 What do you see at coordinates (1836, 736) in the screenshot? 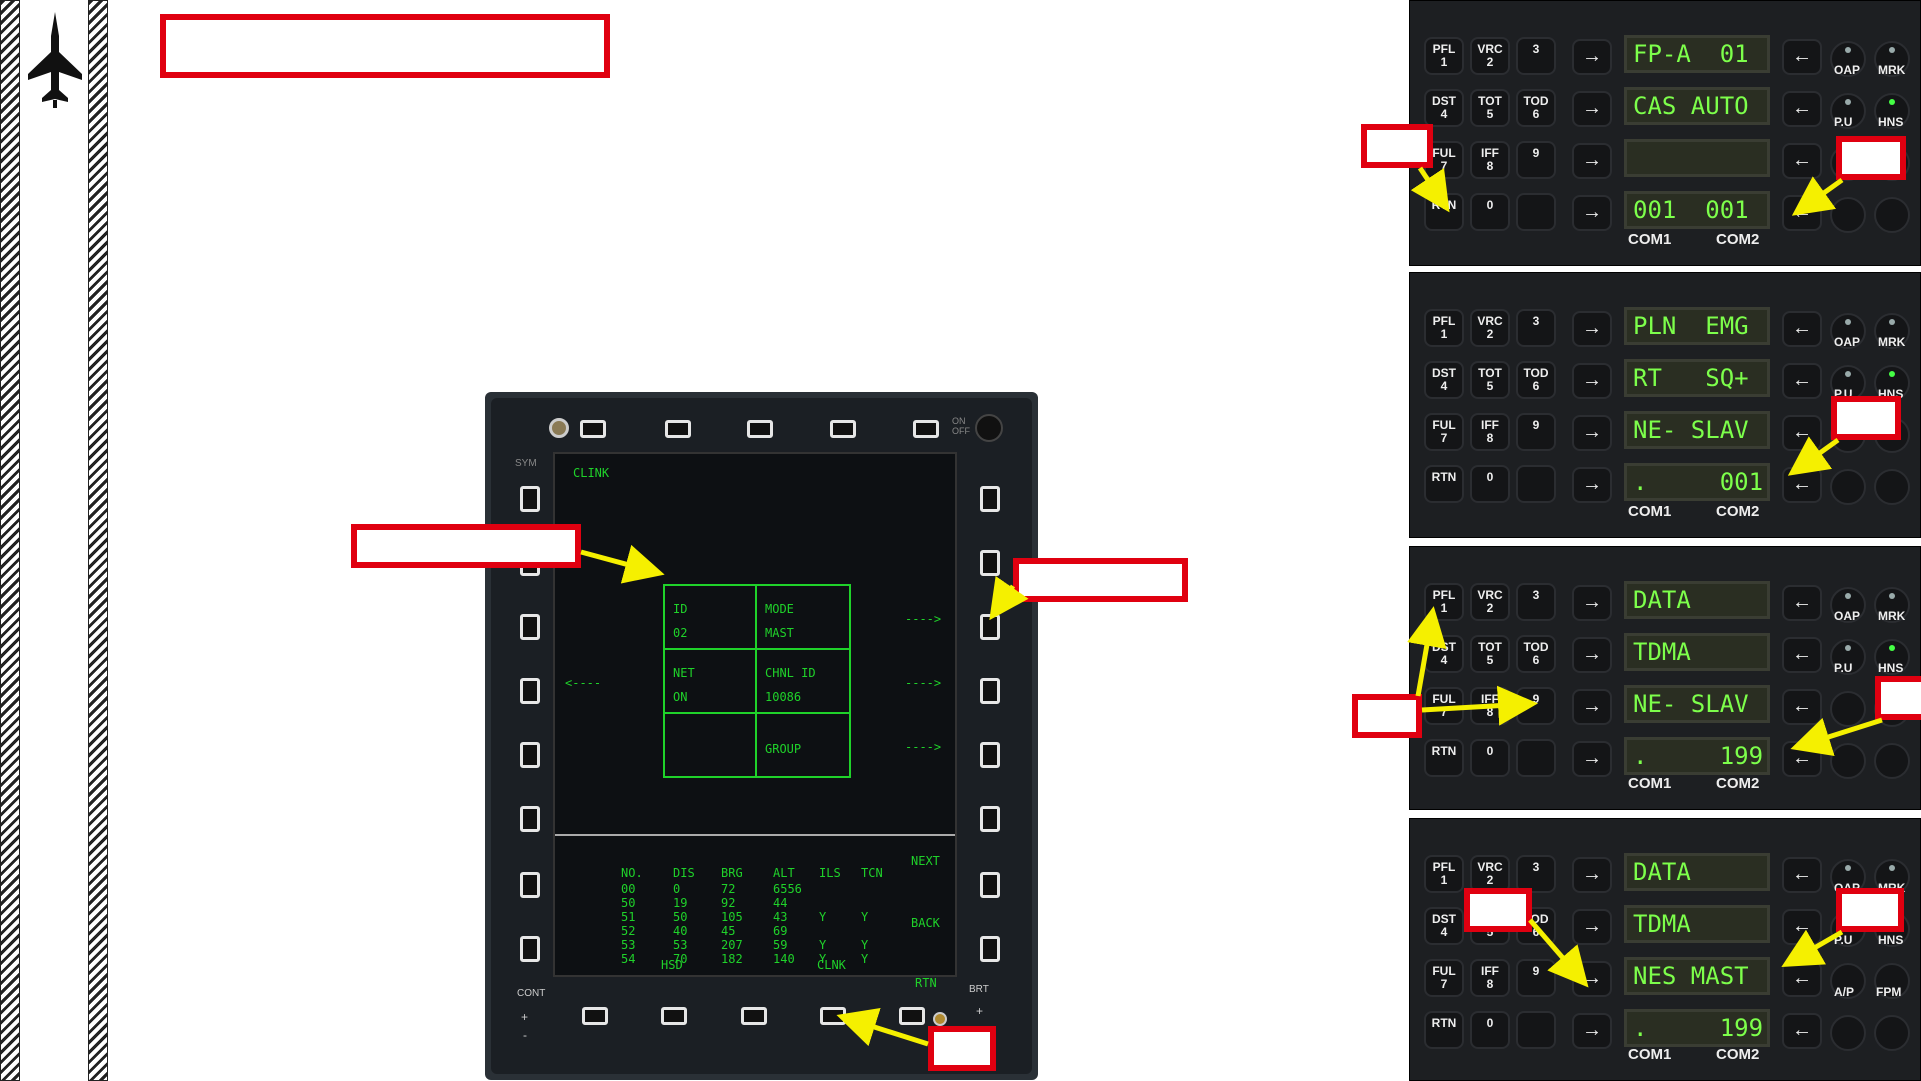
I see `arrow-ufc3-right` at bounding box center [1836, 736].